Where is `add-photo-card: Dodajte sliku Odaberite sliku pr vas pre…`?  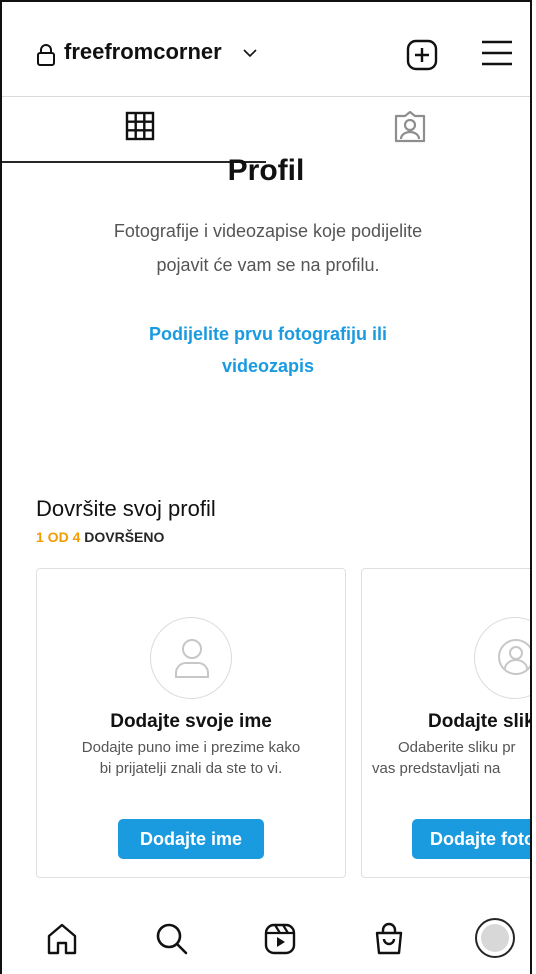
add-photo-card: Dodajte sliku Odaberite sliku pr vas pre… is located at coordinates (445, 723).